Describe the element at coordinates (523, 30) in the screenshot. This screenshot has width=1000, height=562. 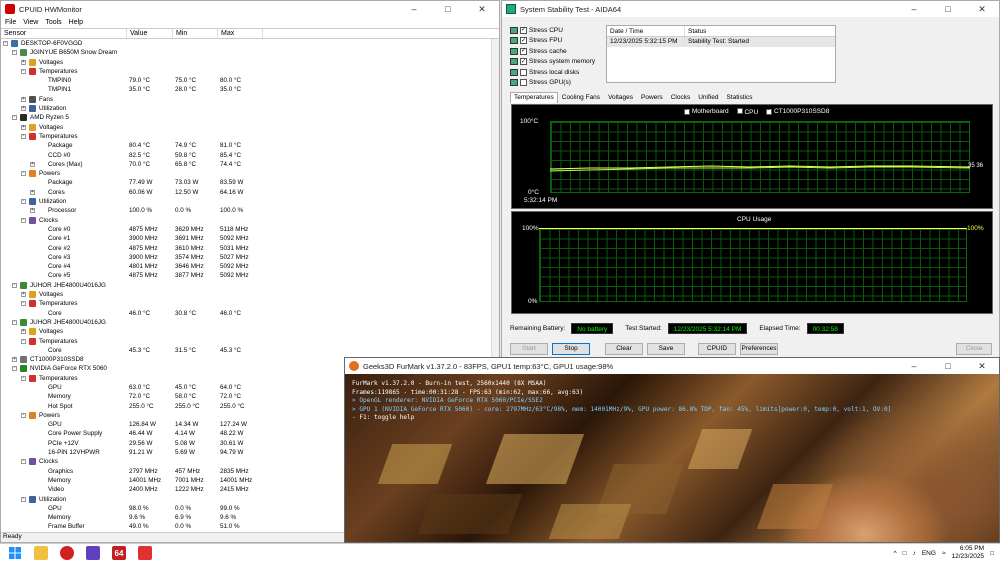
I see `stress-cpu-checkbox: ✓` at that location.